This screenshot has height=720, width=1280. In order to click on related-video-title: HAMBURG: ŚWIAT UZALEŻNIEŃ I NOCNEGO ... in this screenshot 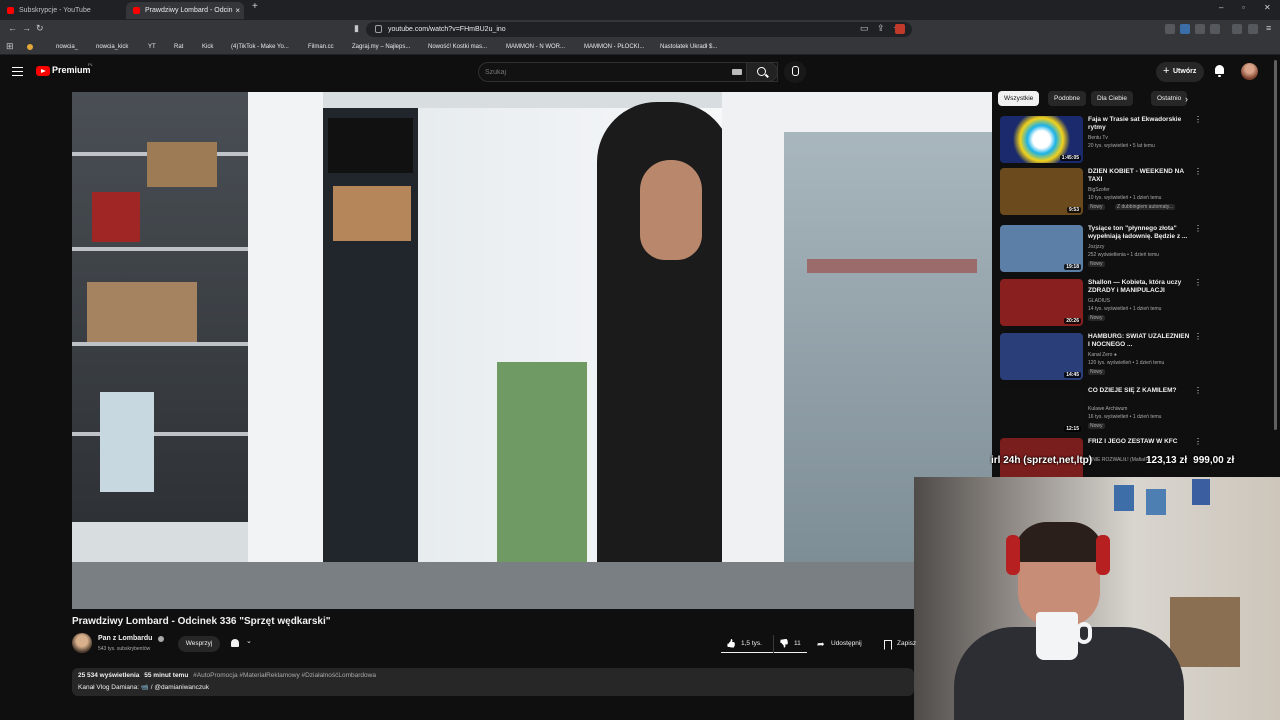, I will do `click(1139, 341)`.